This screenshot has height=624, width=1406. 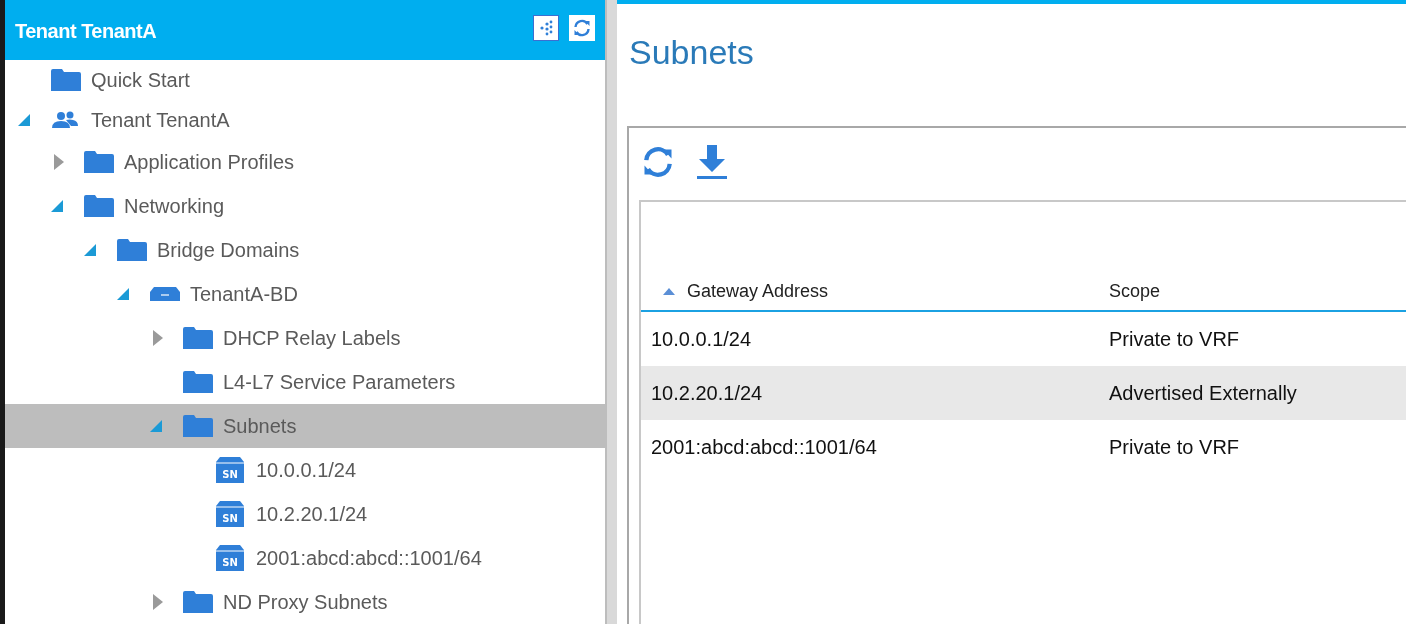 What do you see at coordinates (1023, 393) in the screenshot?
I see `table-row: 10.2.20.1/24 Advertised Externally` at bounding box center [1023, 393].